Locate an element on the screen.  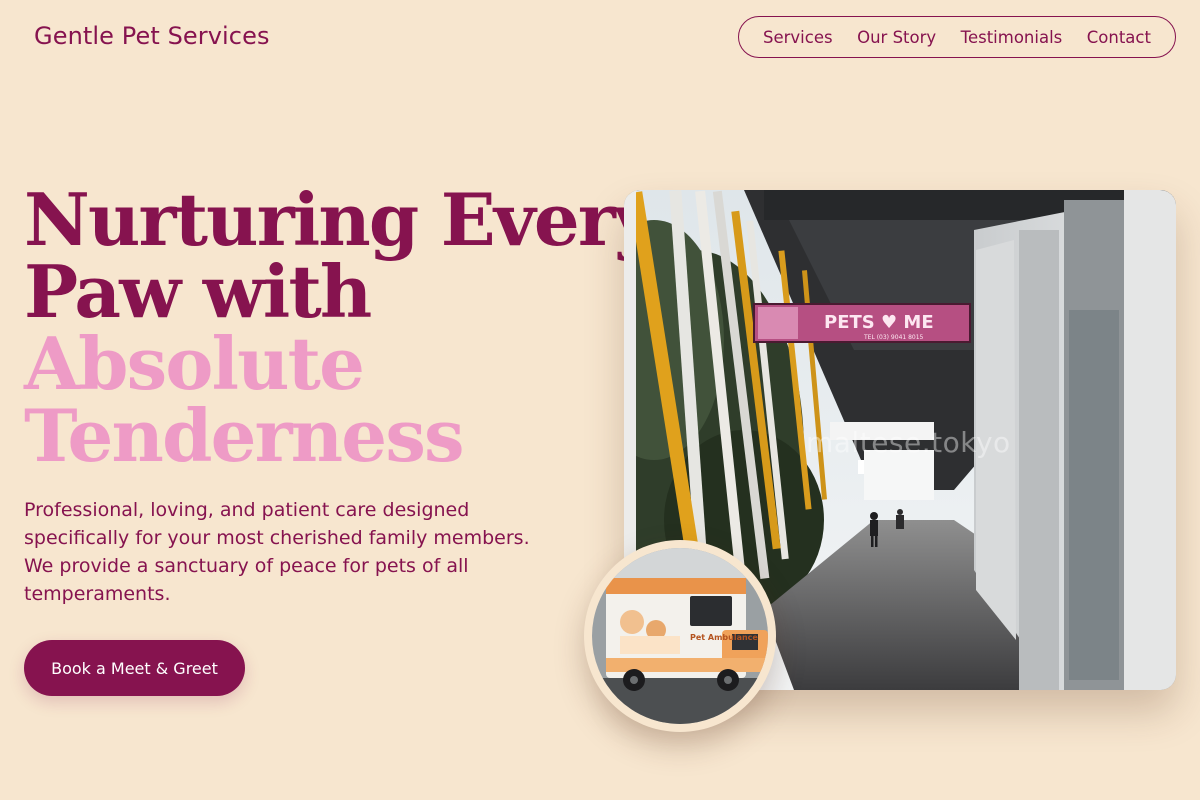
pet-ambulance-van-illustration: Pet Ambulance is located at coordinates (680, 636).